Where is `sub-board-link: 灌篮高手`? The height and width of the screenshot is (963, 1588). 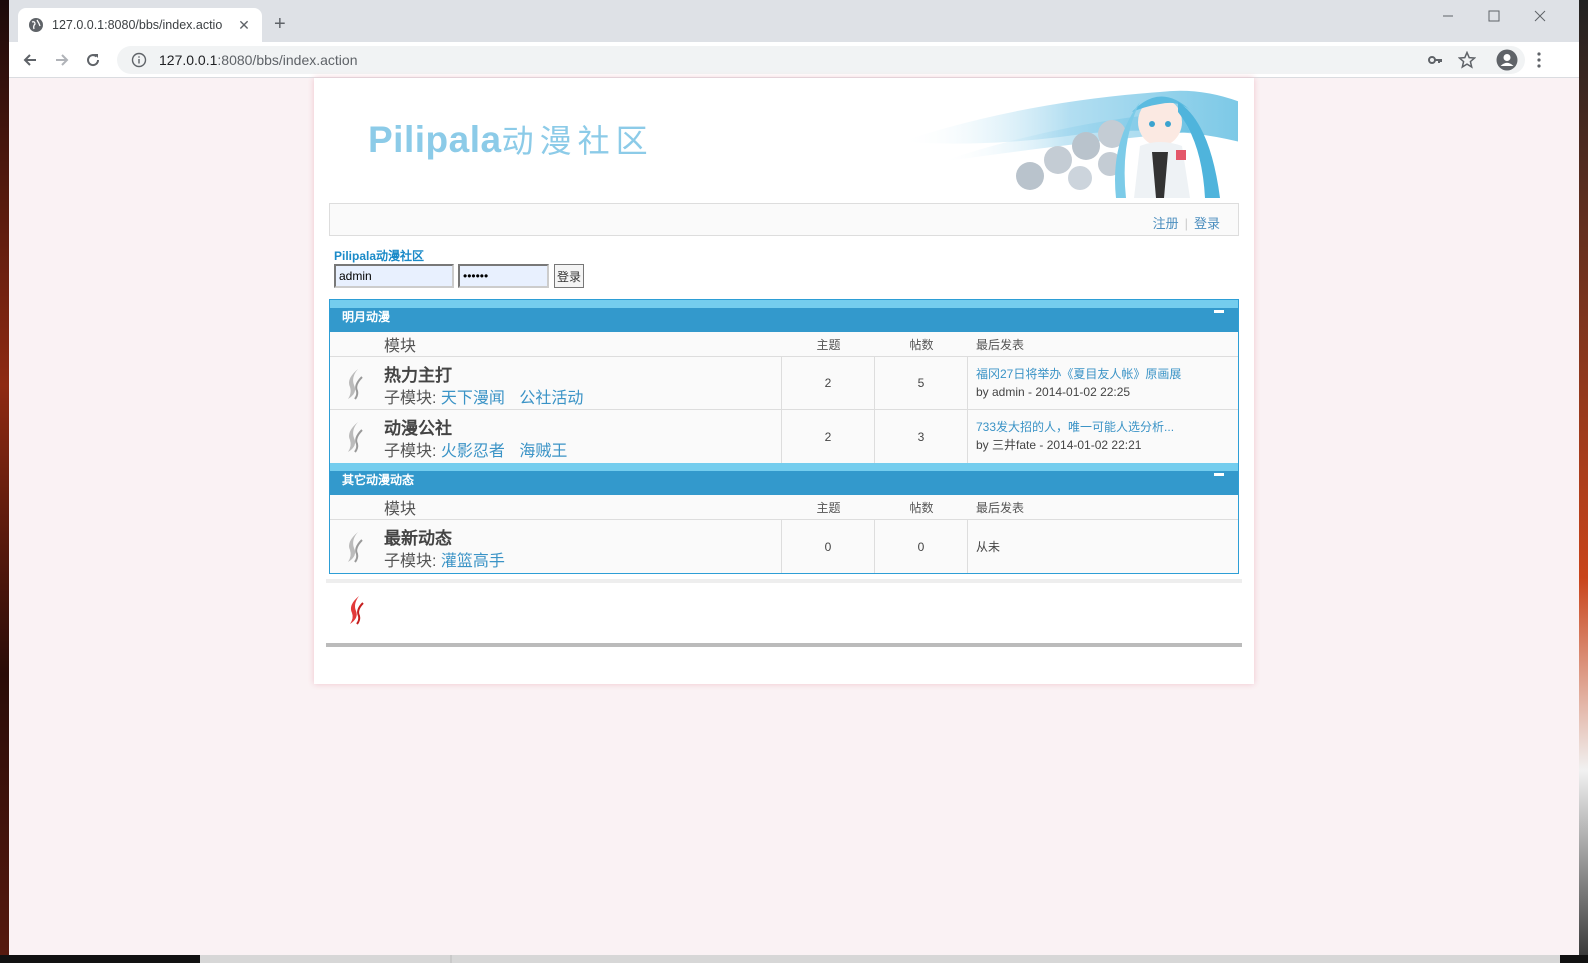
sub-board-link: 灌篮高手 is located at coordinates (473, 561).